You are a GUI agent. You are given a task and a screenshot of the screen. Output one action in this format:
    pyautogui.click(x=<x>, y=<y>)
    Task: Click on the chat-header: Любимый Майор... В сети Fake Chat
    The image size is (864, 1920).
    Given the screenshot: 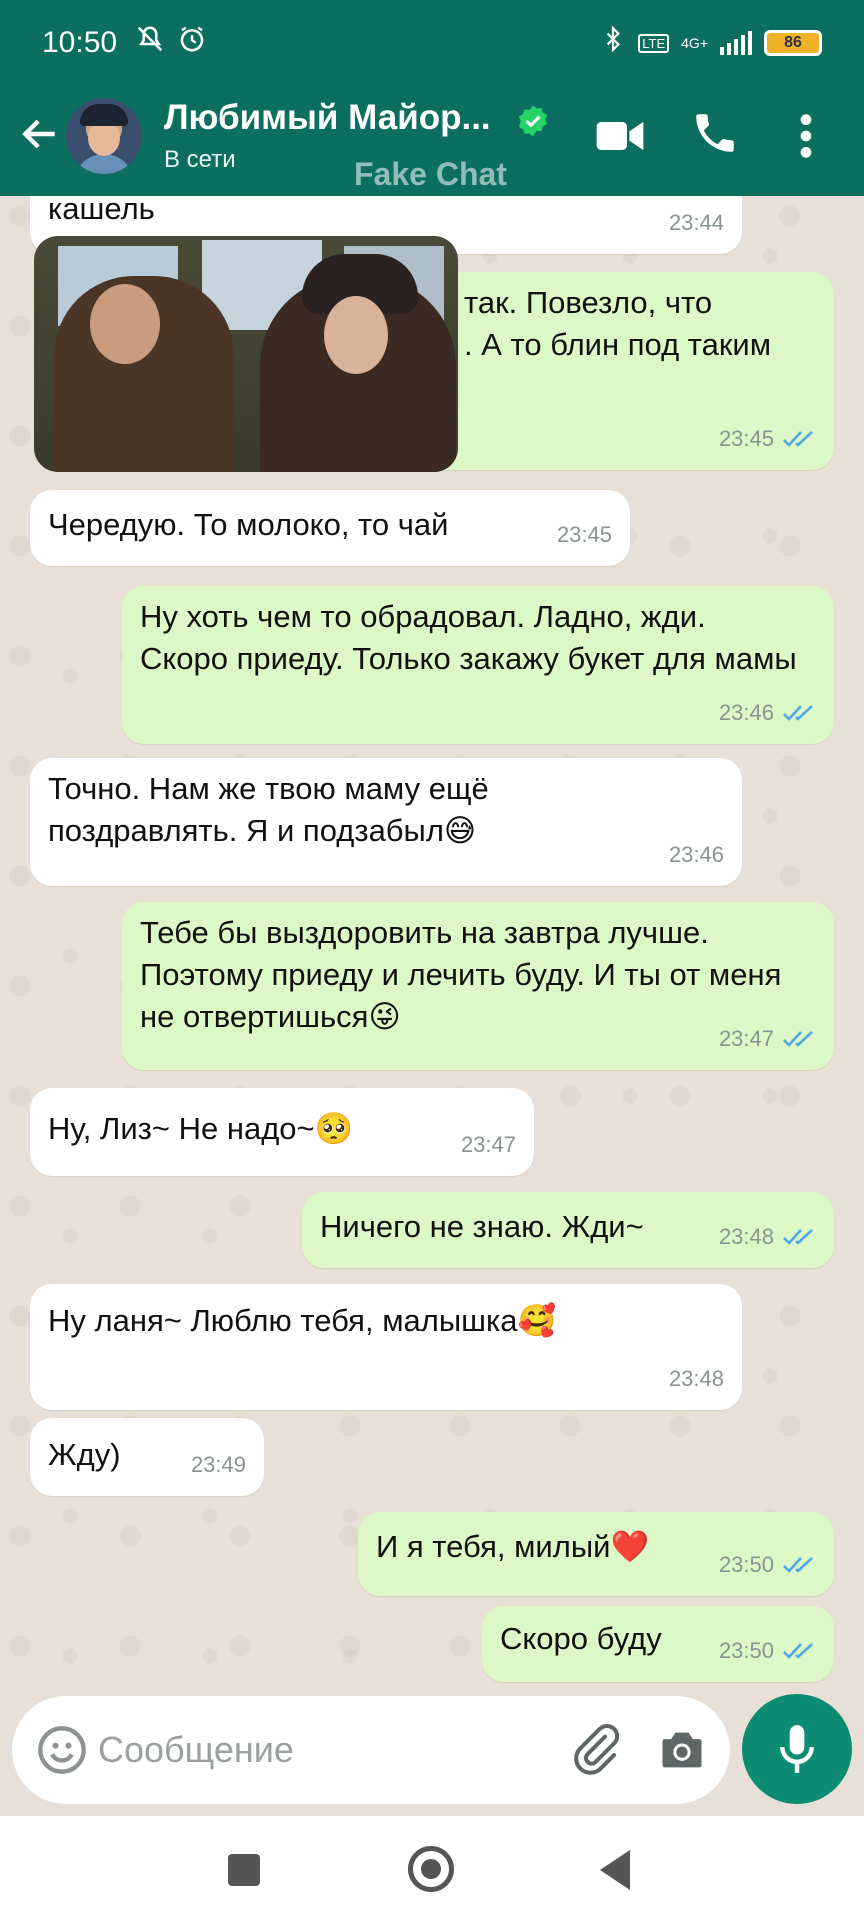 What is the action you would take?
    pyautogui.click(x=432, y=141)
    